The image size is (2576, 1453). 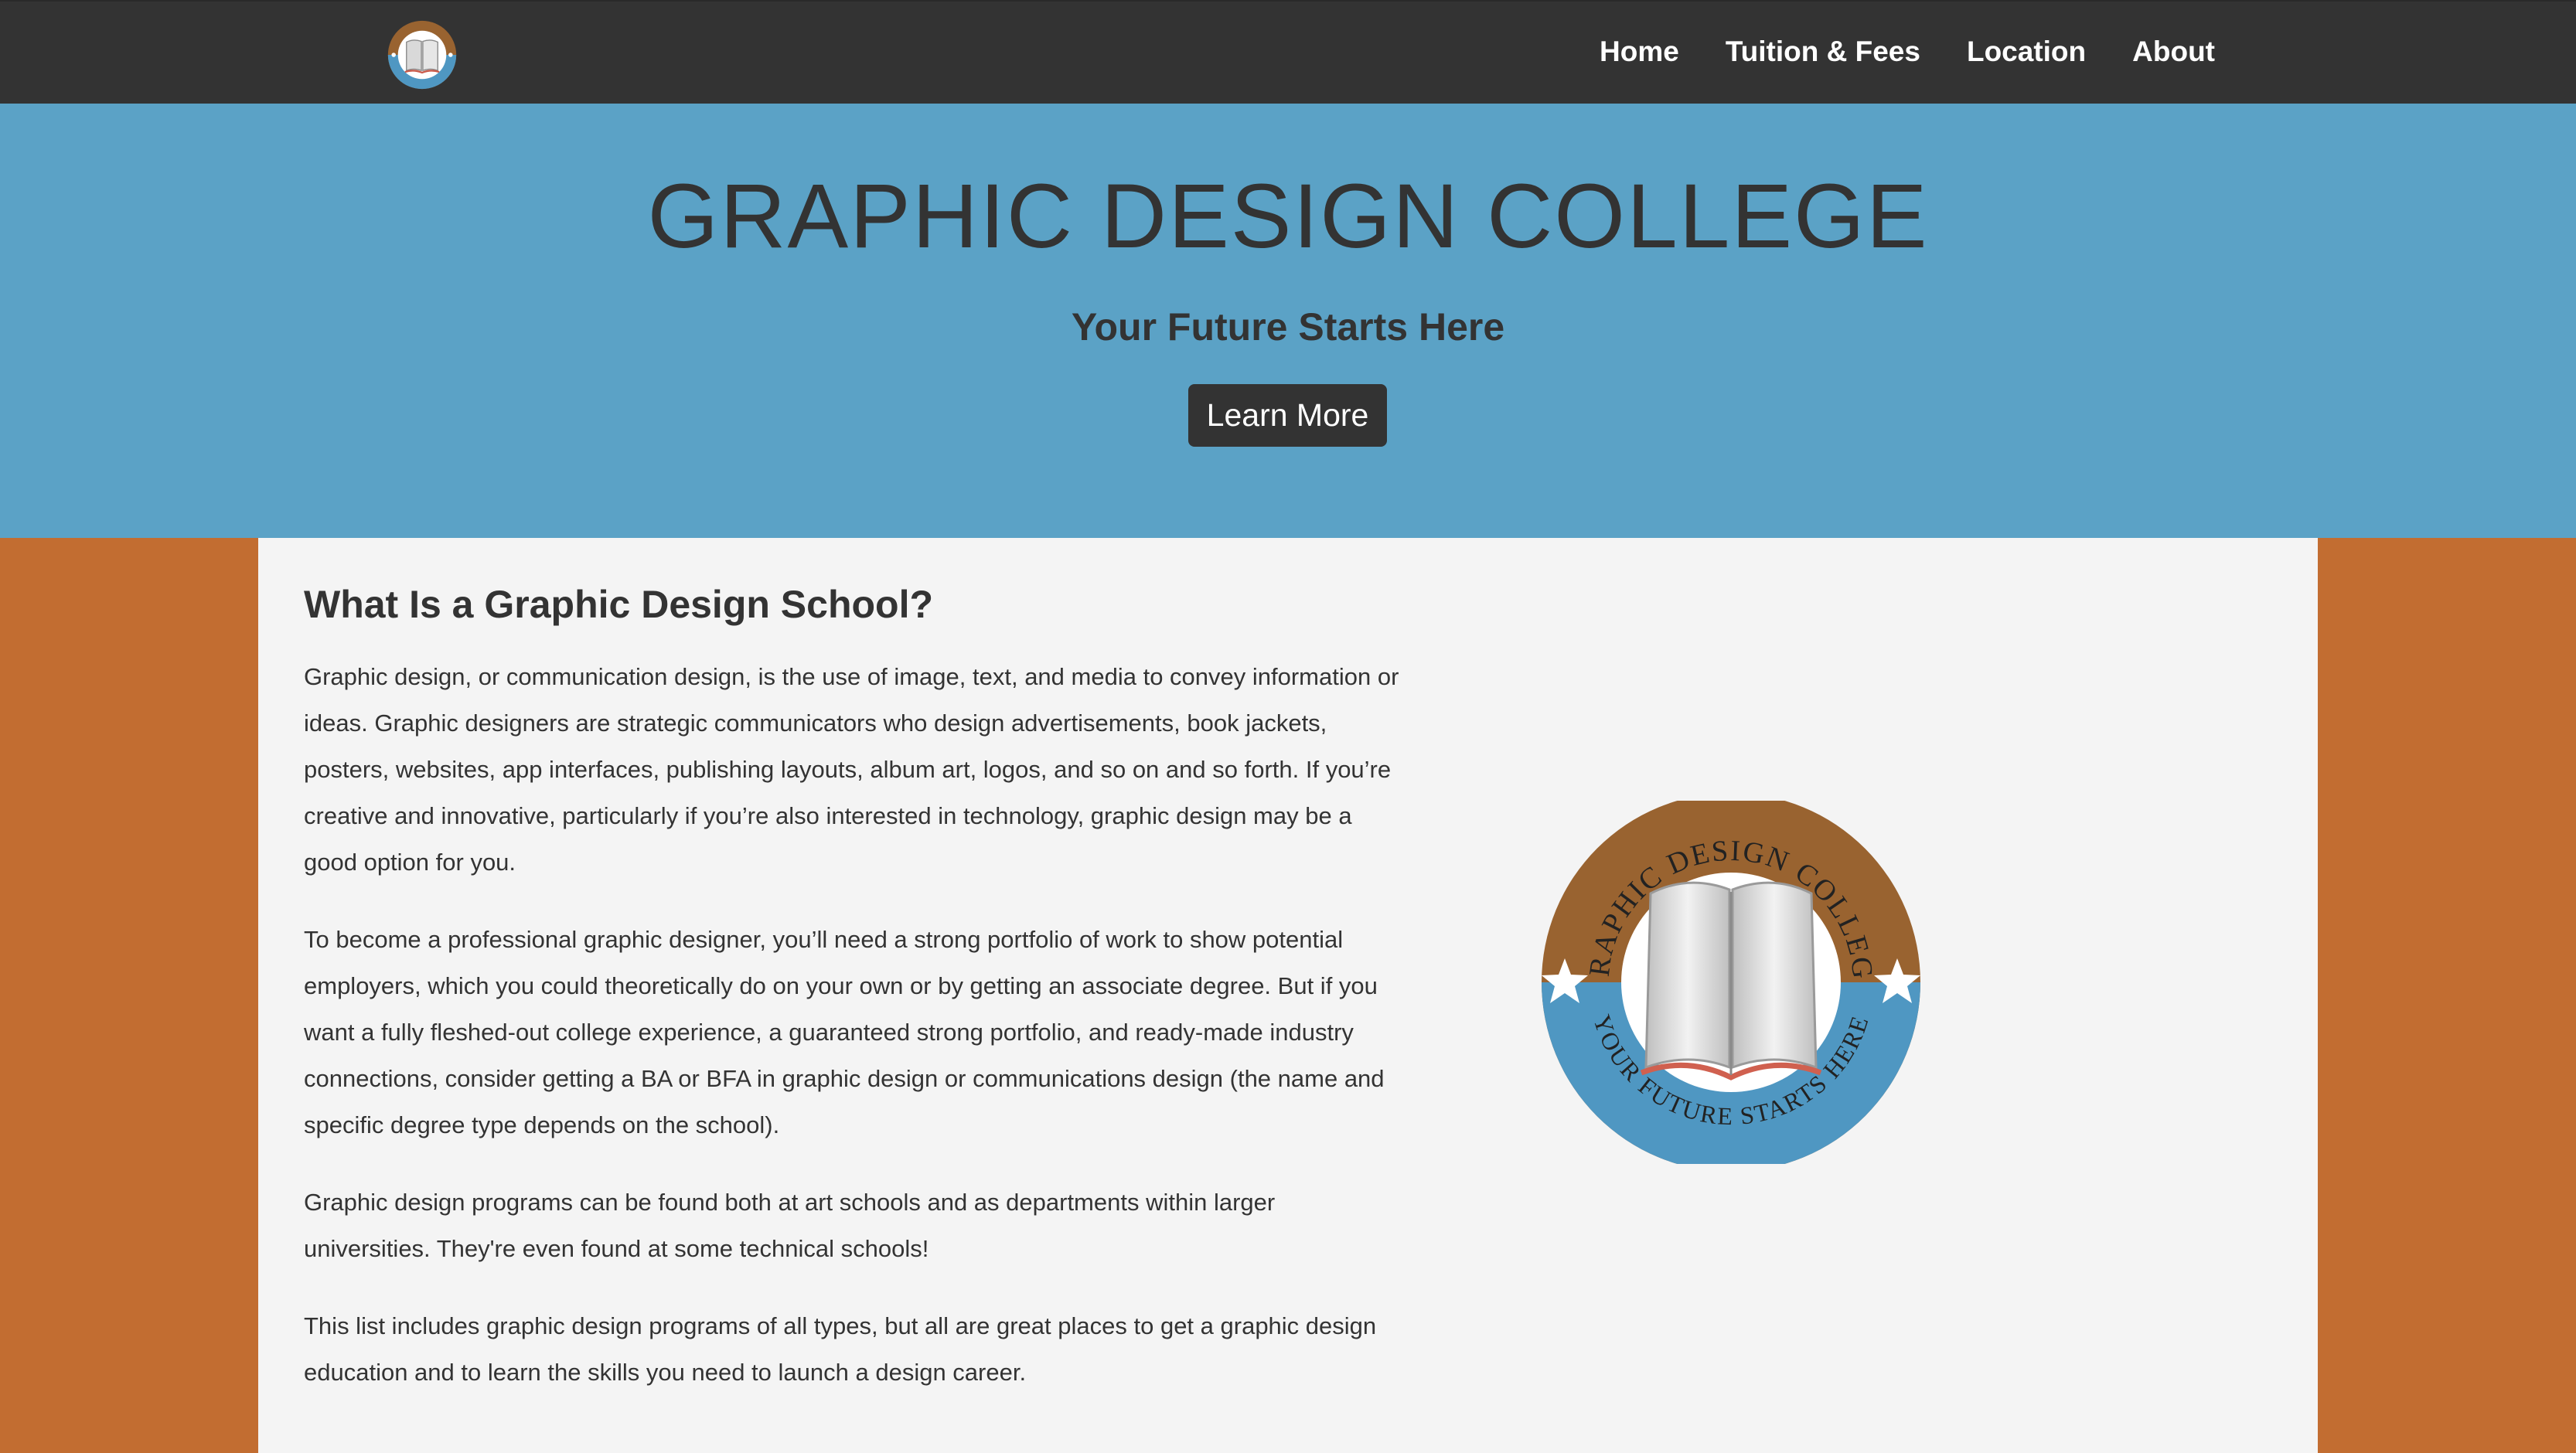 I want to click on nav-link-location: Location, so click(x=2027, y=52).